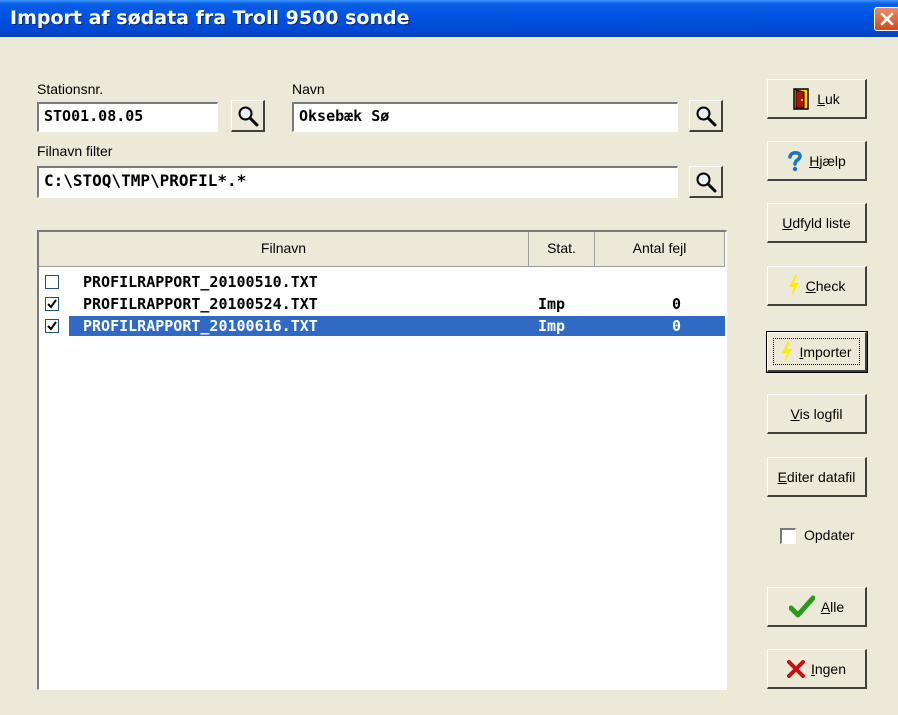  I want to click on help-underline: H, so click(814, 160).